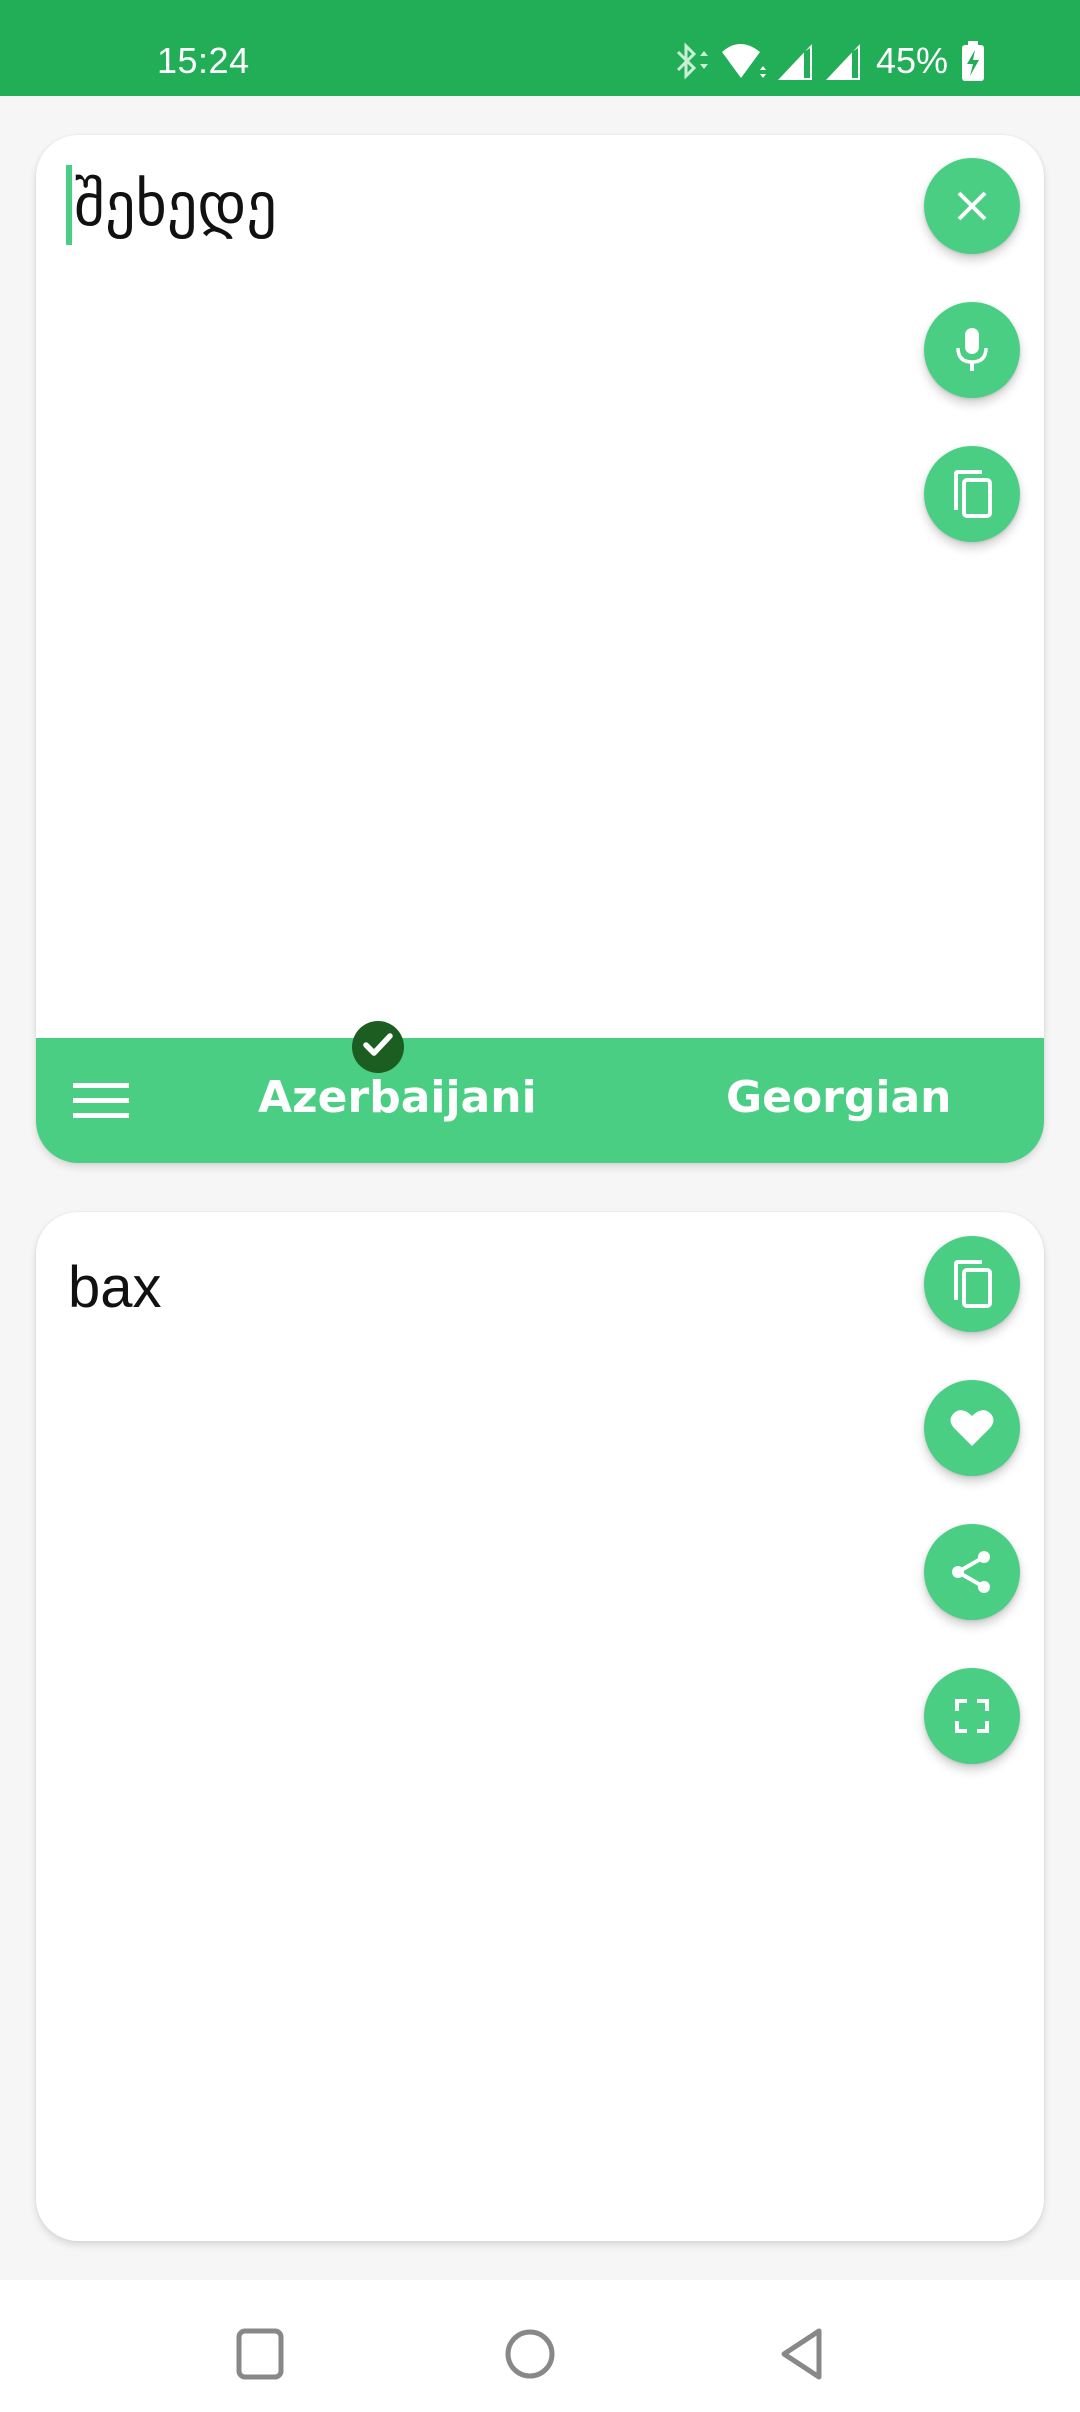  What do you see at coordinates (69, 205) in the screenshot?
I see `text-cursor` at bounding box center [69, 205].